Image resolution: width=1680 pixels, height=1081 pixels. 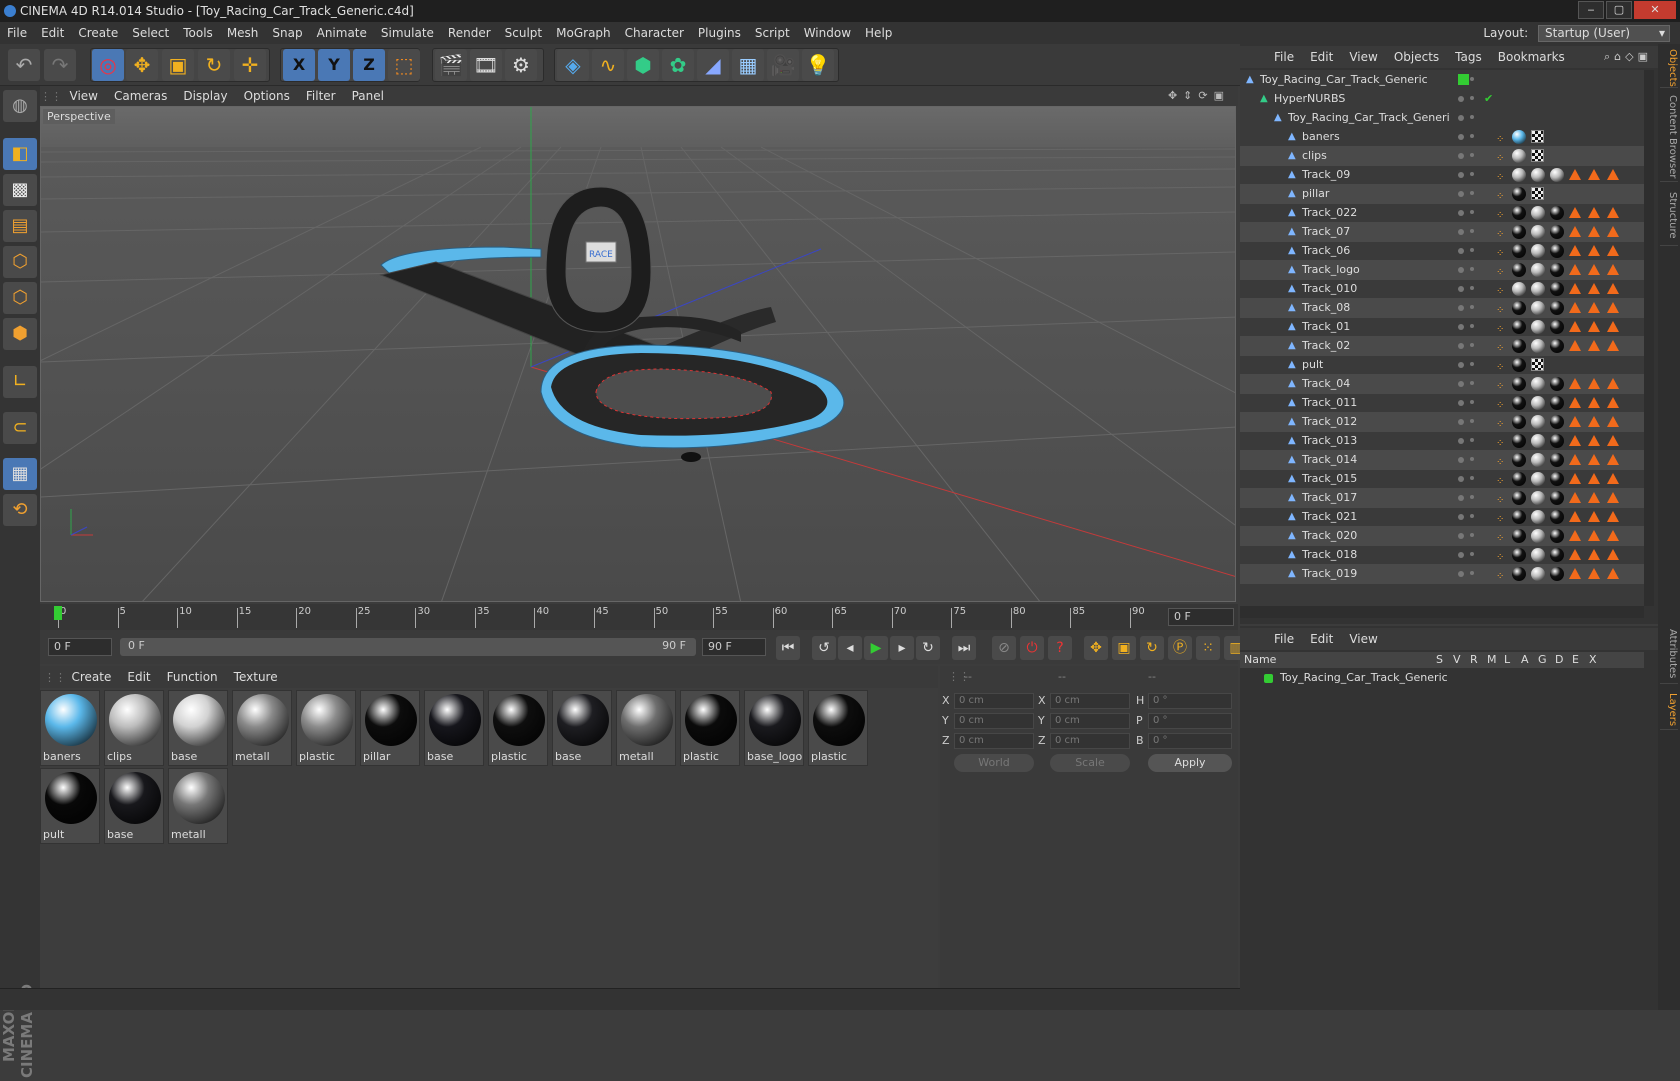 What do you see at coordinates (451, 65) in the screenshot?
I see `render-view-icon: 🎬` at bounding box center [451, 65].